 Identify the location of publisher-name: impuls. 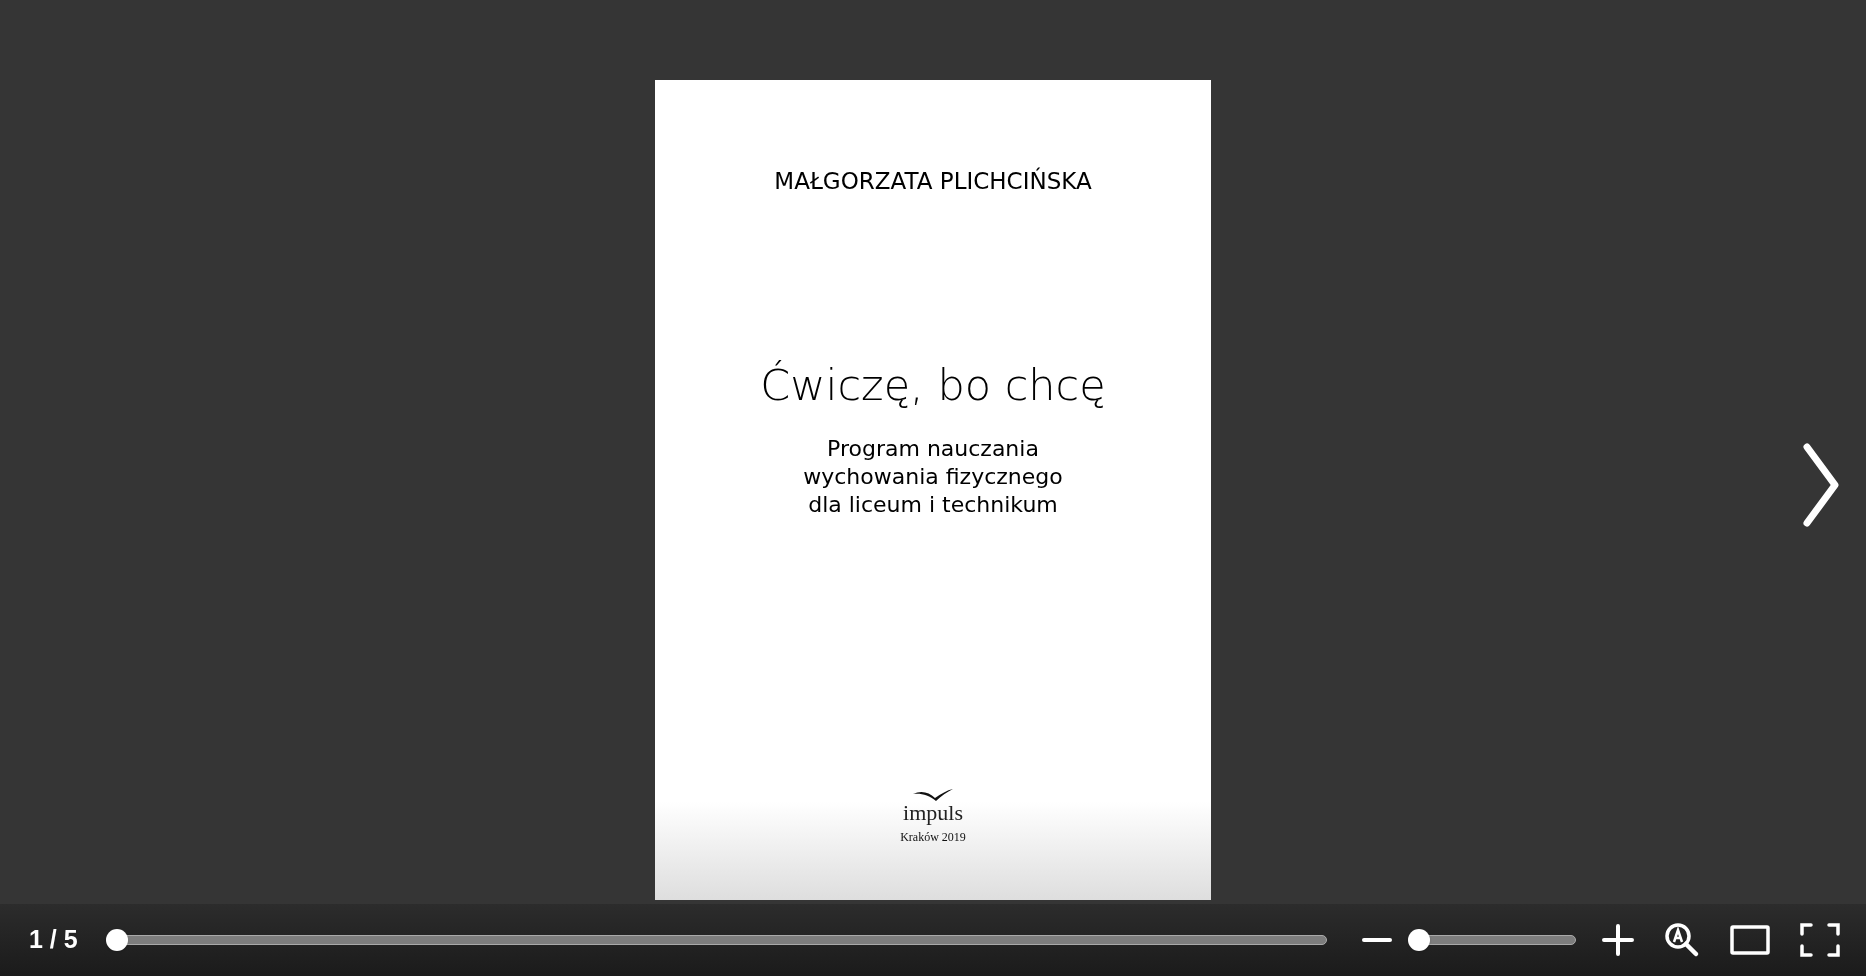
(933, 813).